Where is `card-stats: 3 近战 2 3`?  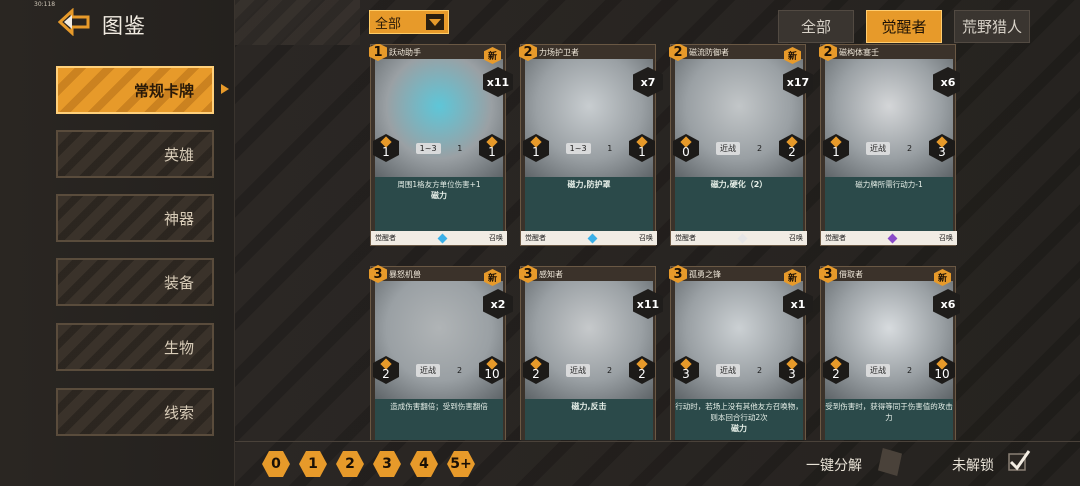
card-stats: 3 近战 2 3 is located at coordinates (739, 370).